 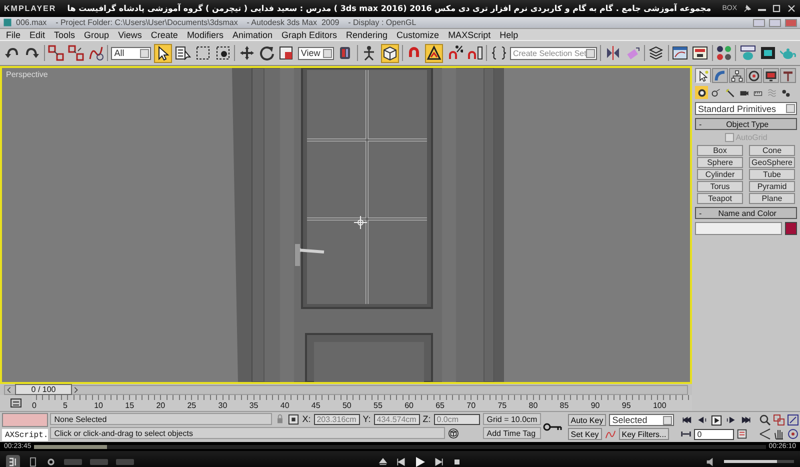 I want to click on auto-key-button: Auto Key, so click(x=587, y=420).